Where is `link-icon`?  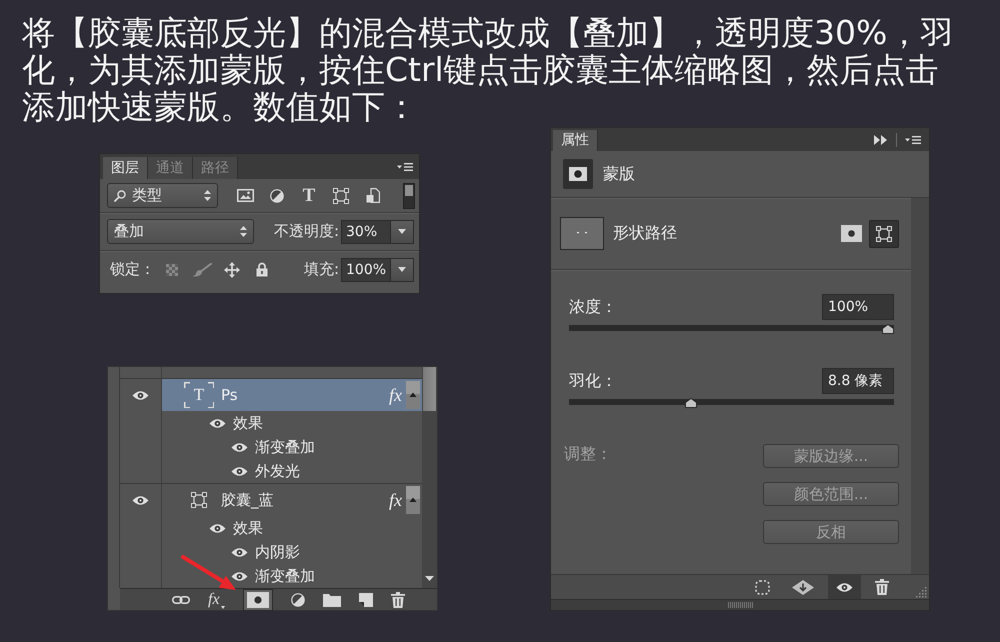
link-icon is located at coordinates (181, 599).